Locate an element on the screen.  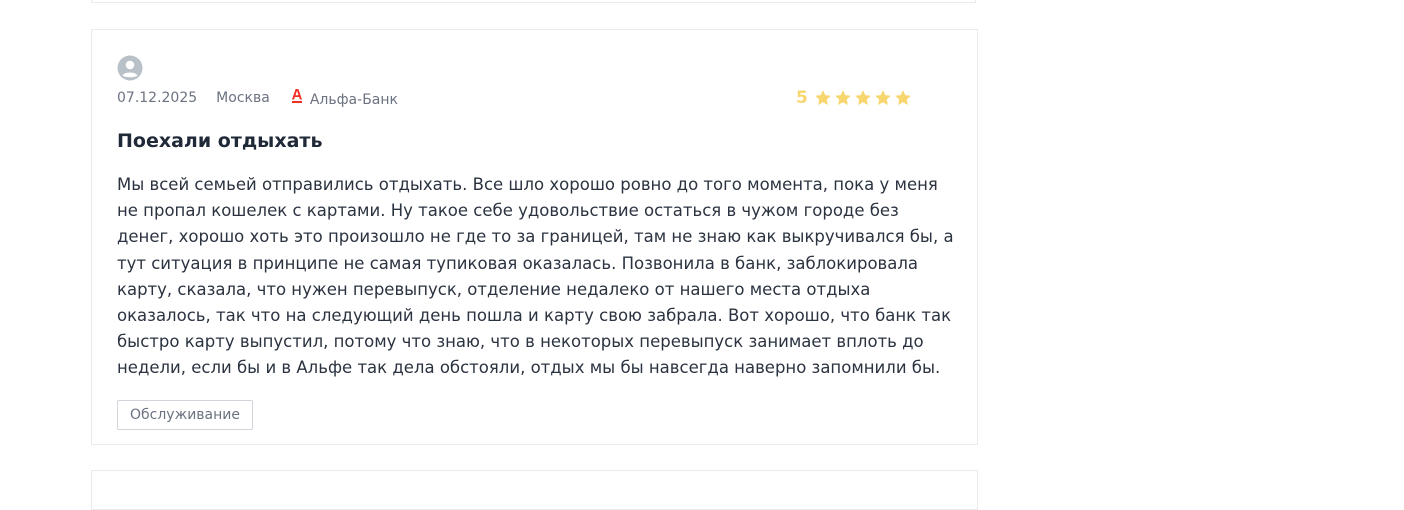
review-city: Москва is located at coordinates (243, 98).